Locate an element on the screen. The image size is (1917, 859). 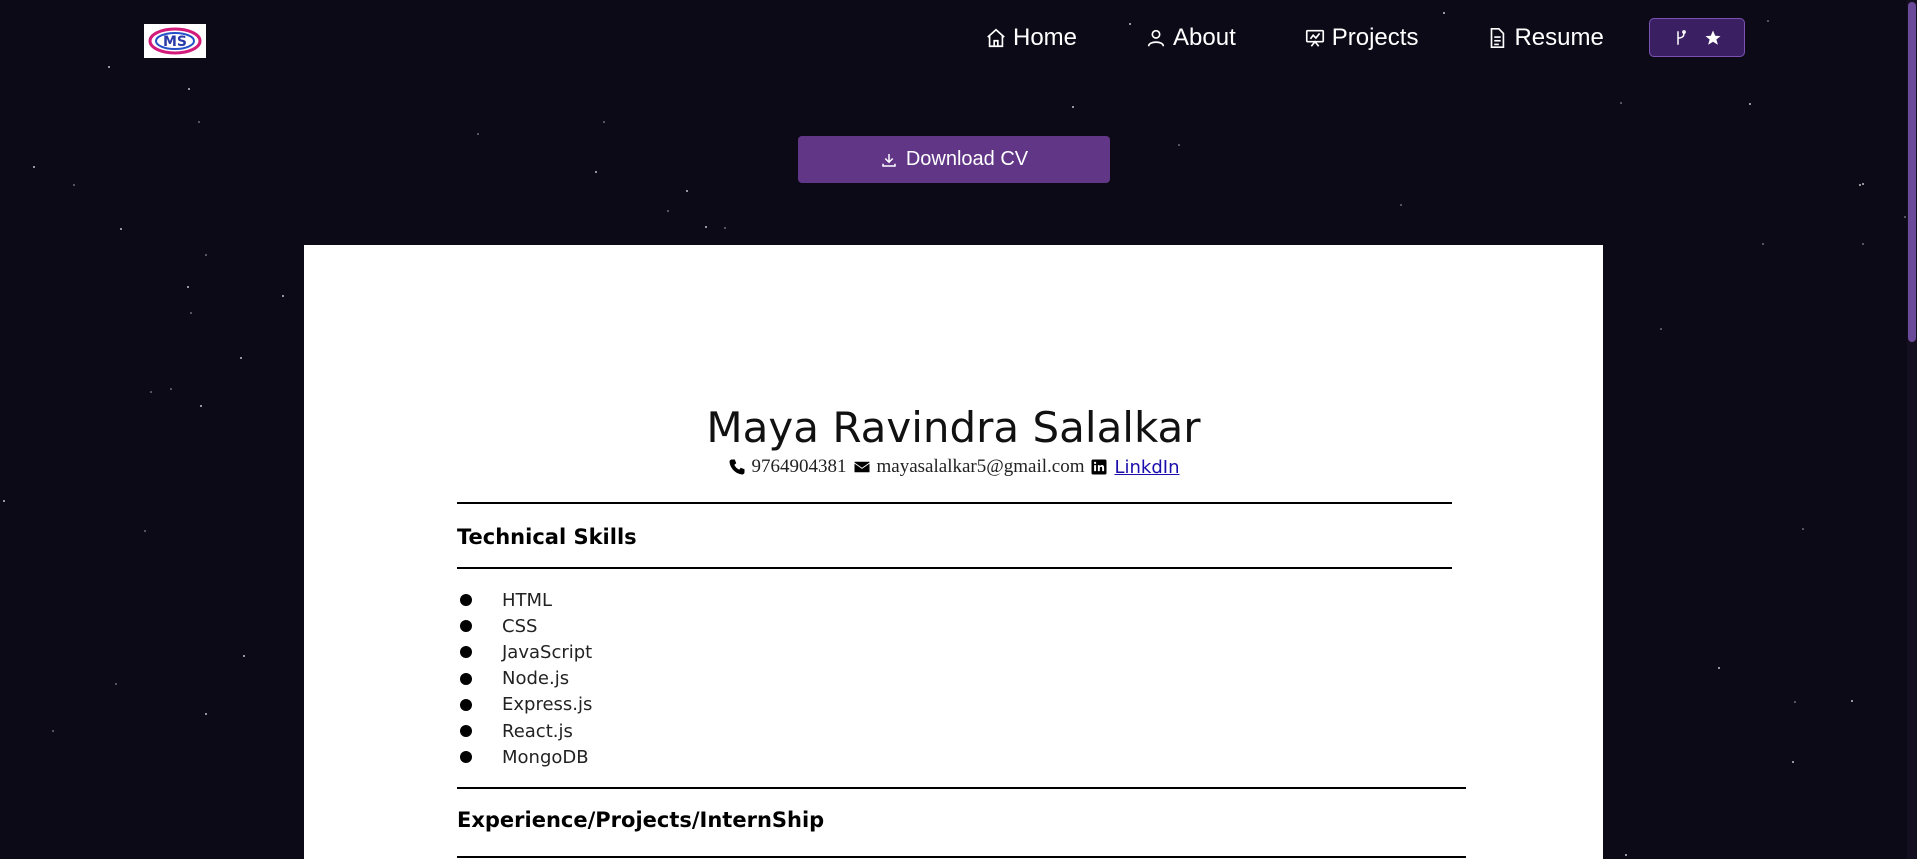
email-icon is located at coordinates (862, 467).